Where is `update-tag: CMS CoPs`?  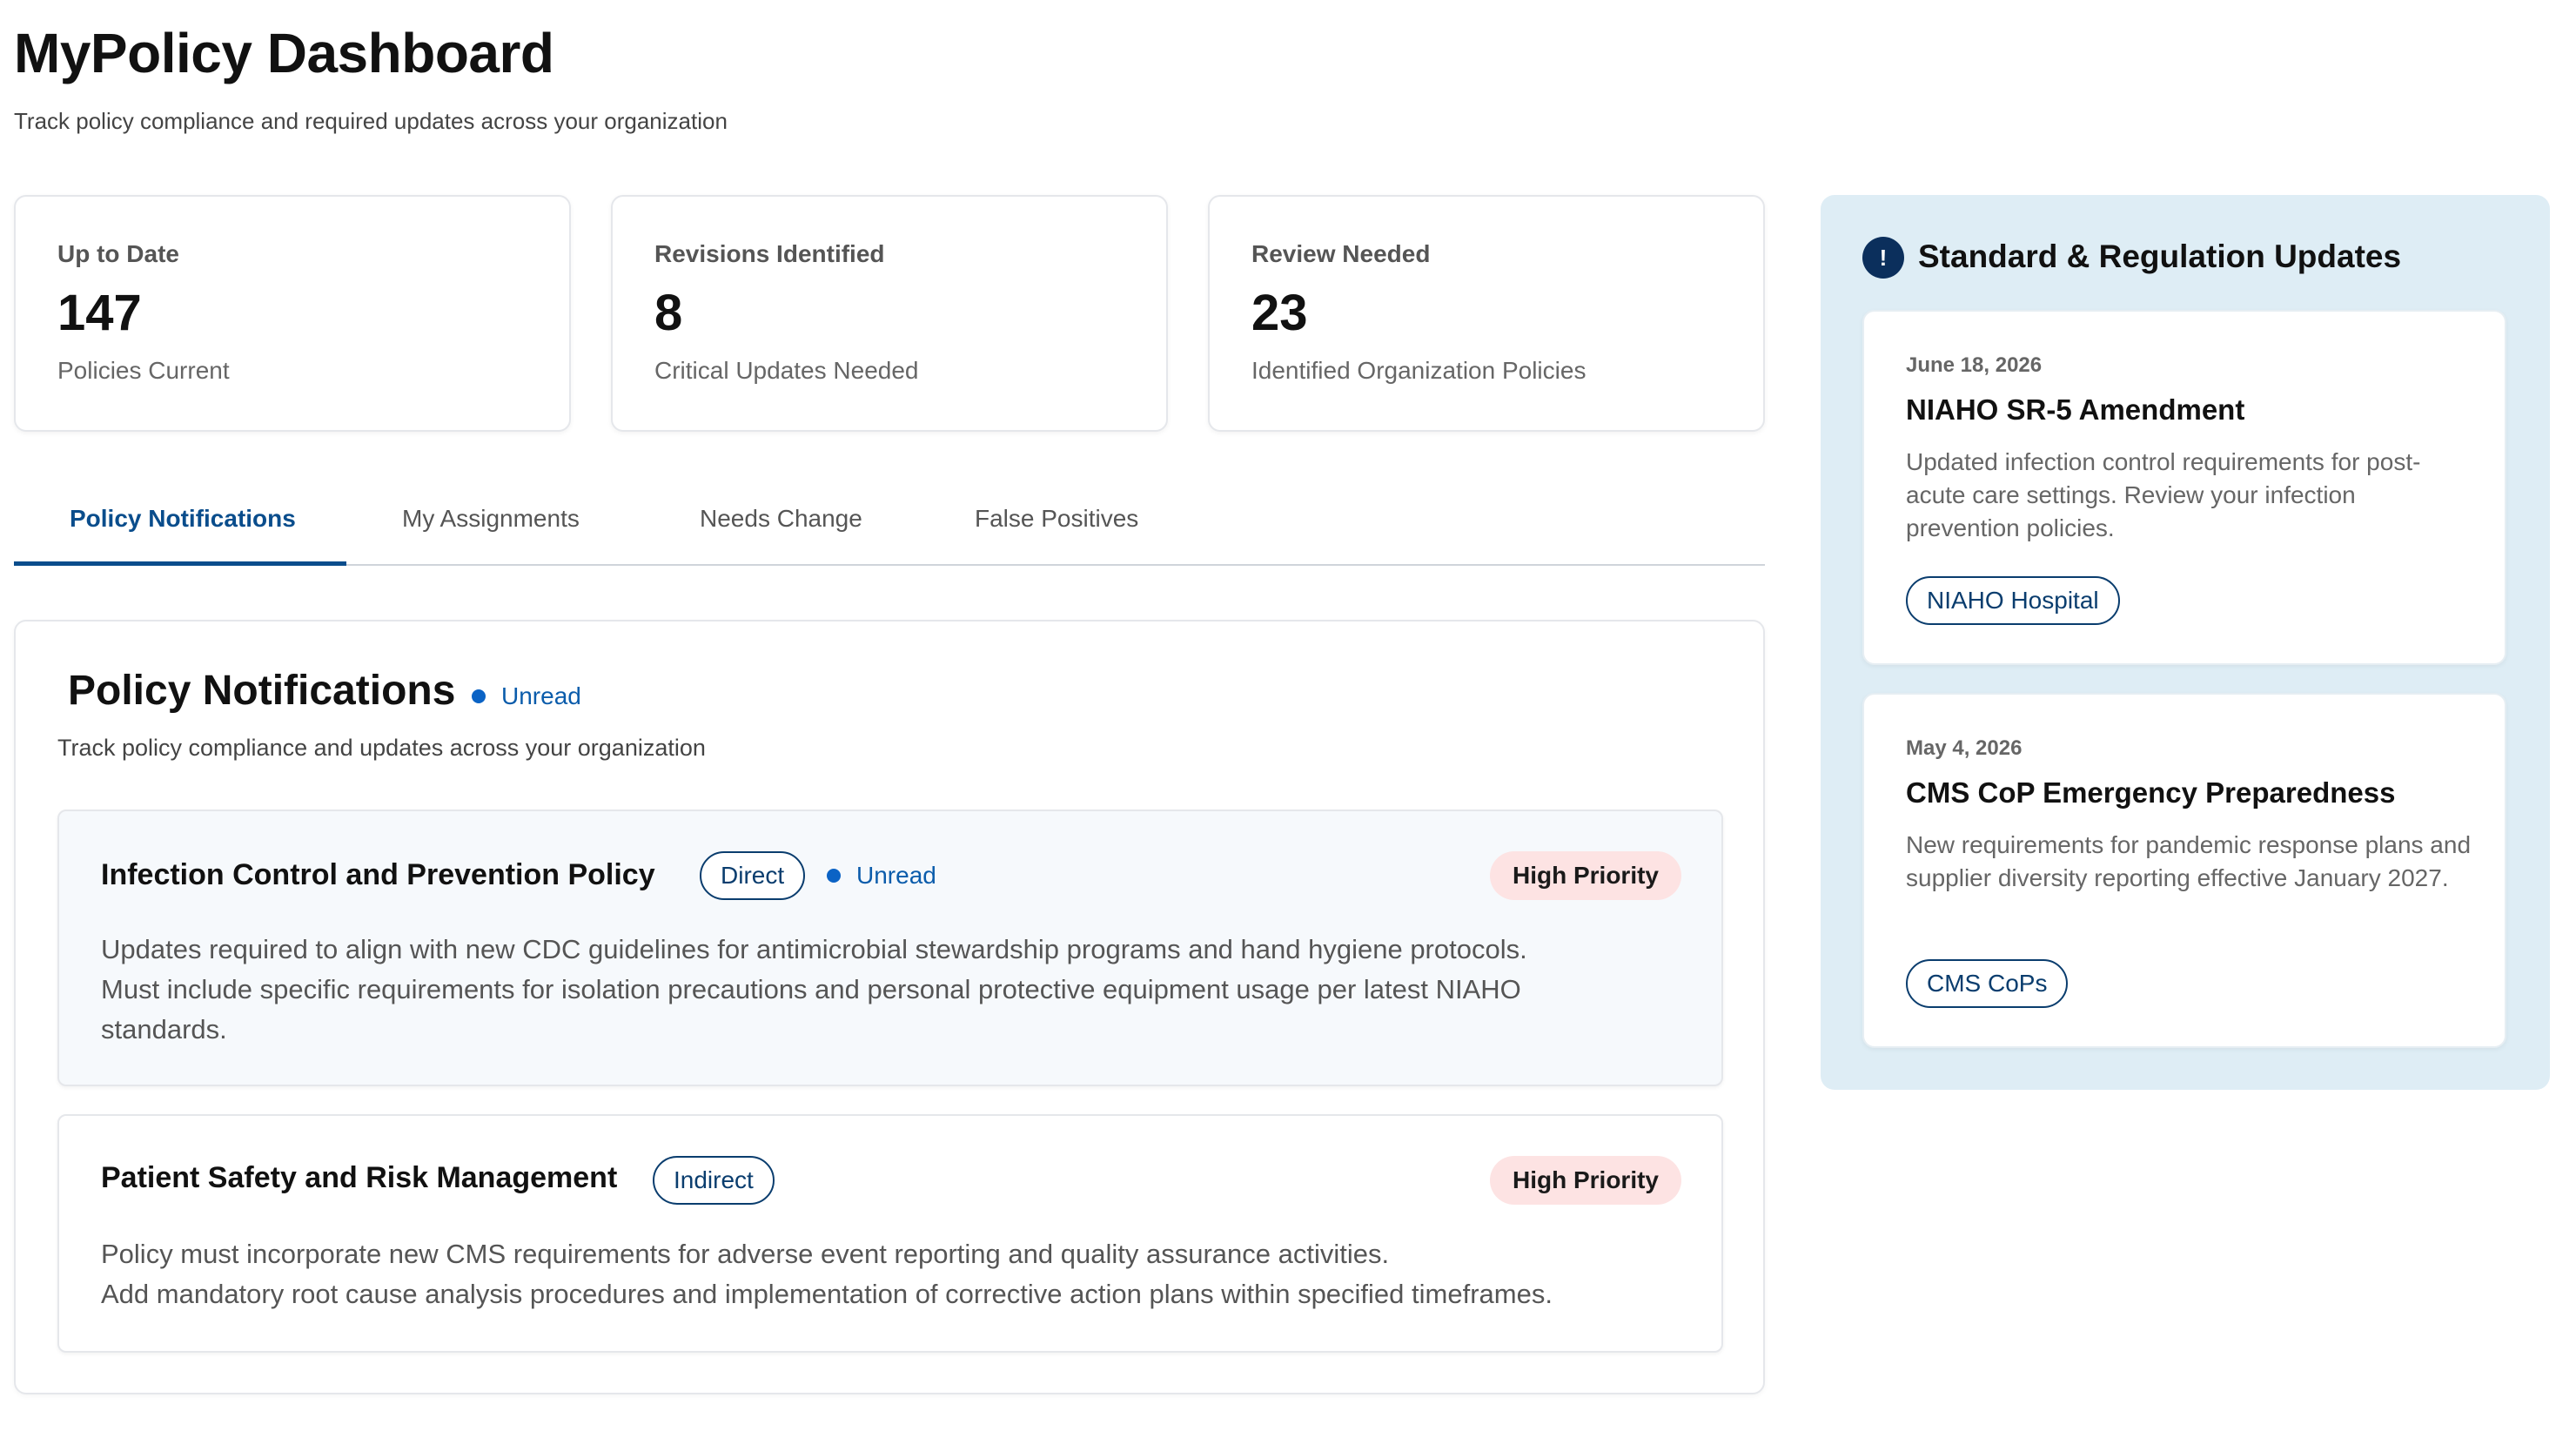 update-tag: CMS CoPs is located at coordinates (1987, 984).